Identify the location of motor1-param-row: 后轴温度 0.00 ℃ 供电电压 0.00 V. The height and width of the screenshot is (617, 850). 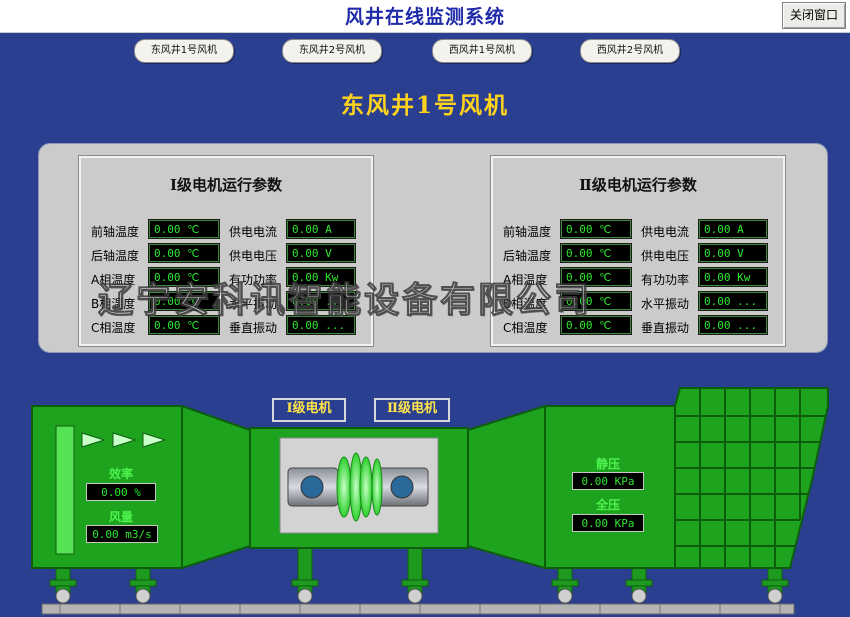
(229, 253).